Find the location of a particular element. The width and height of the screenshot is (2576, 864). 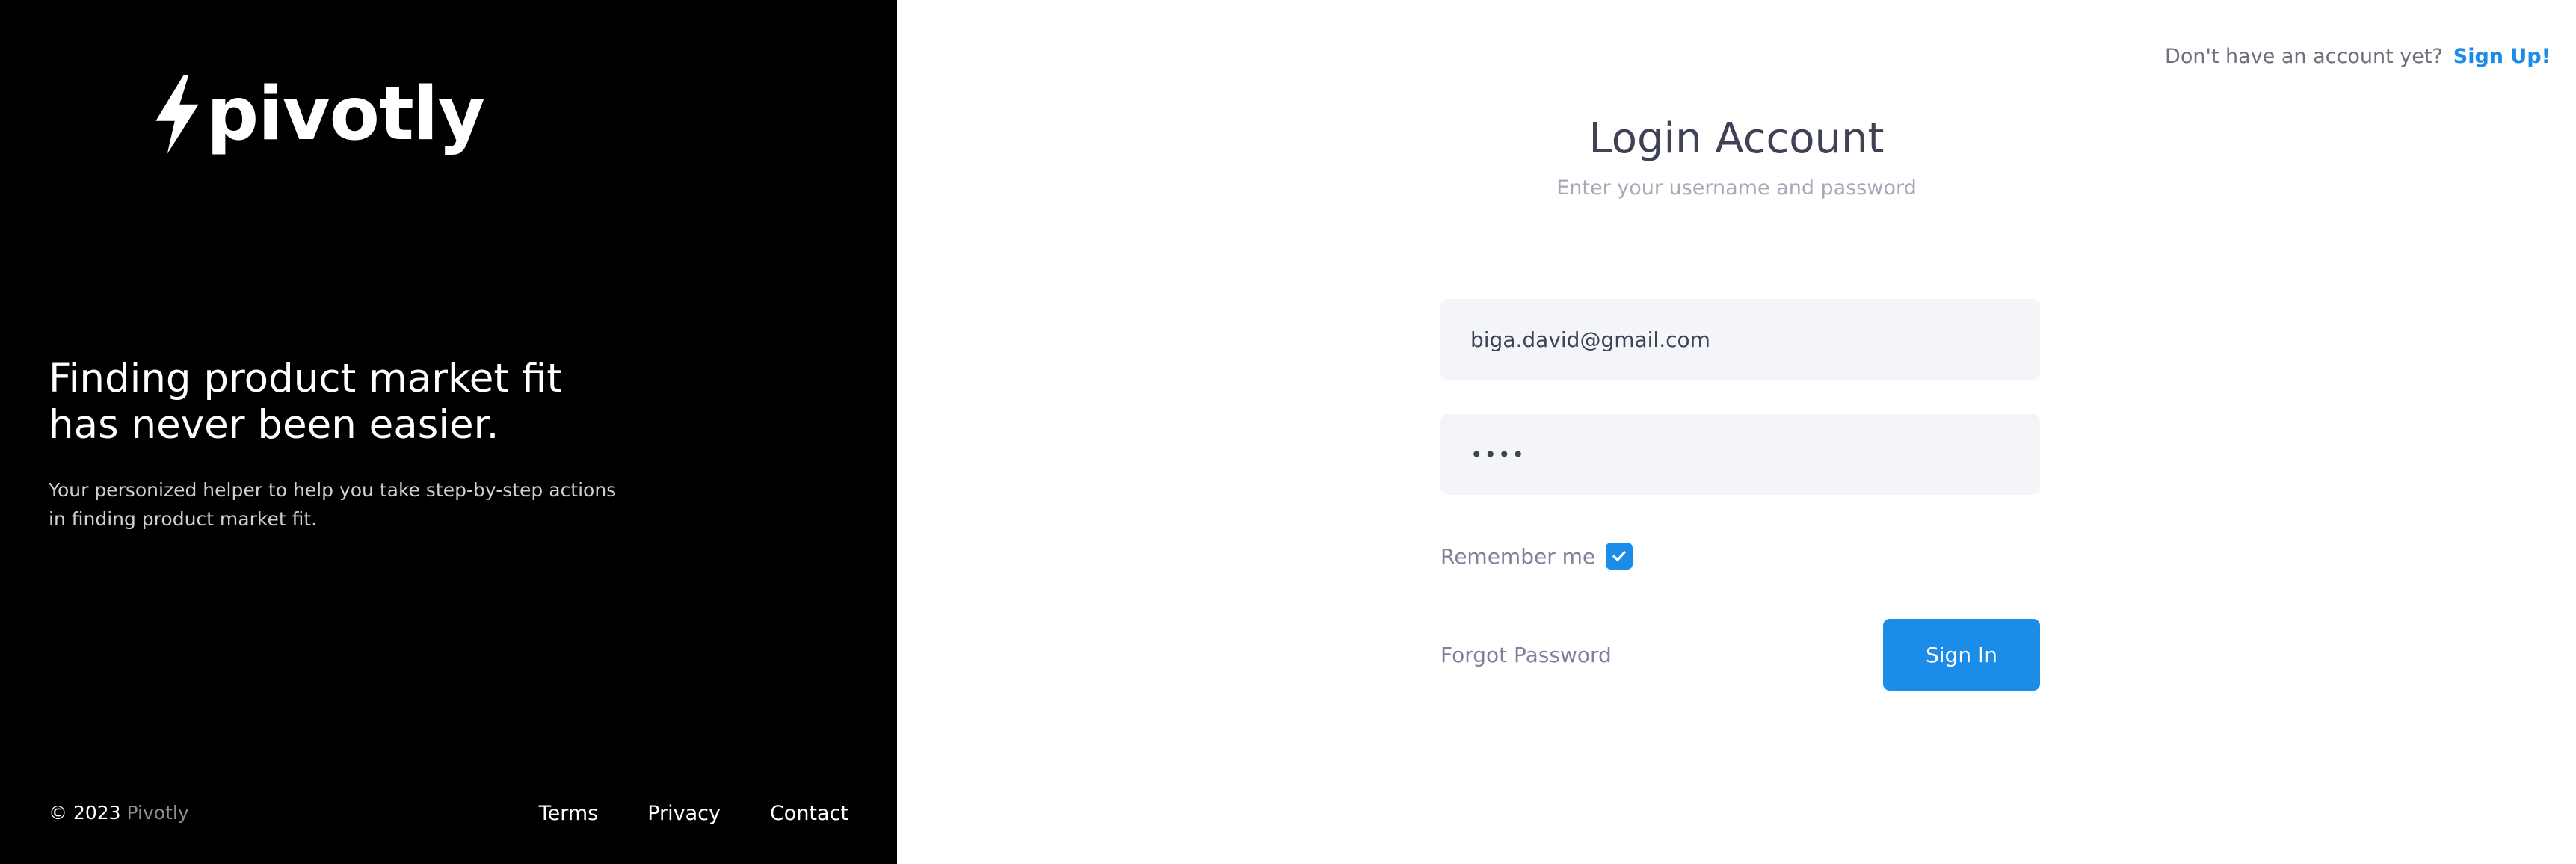

forgot-password-link: Forgot Password is located at coordinates (1526, 655).